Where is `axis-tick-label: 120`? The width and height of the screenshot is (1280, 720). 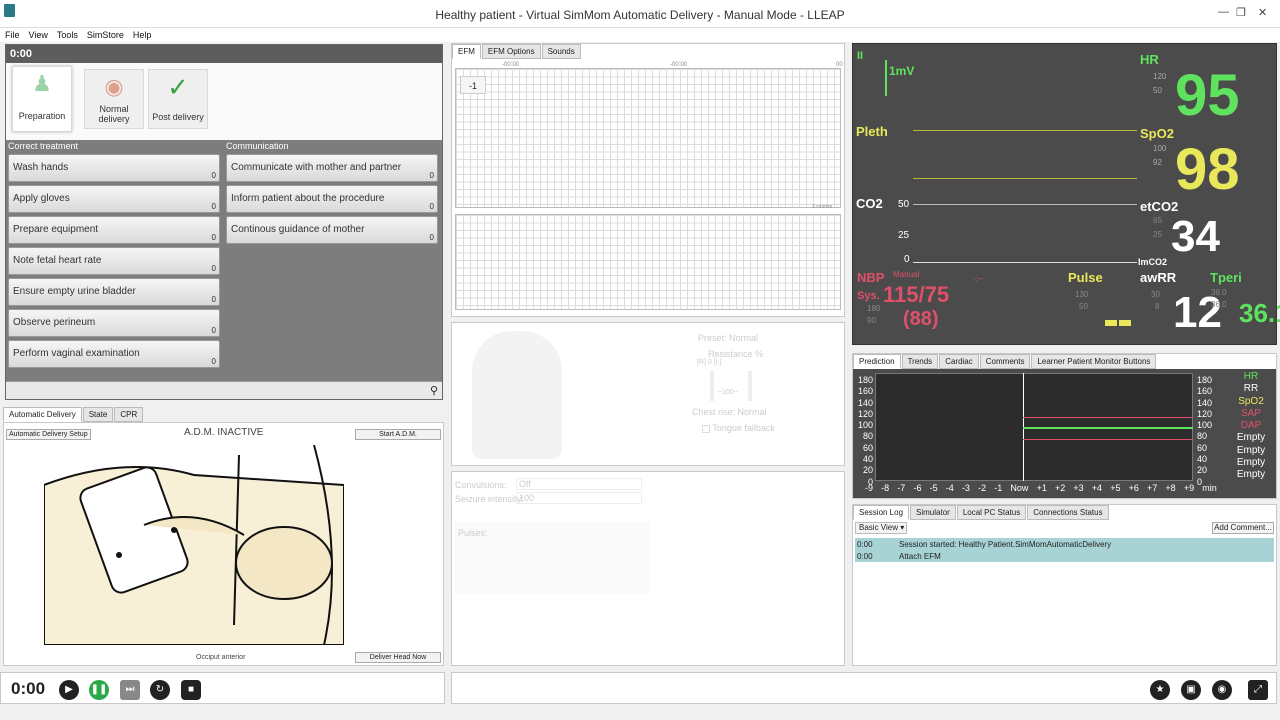
axis-tick-label: 120 is located at coordinates (1205, 413).